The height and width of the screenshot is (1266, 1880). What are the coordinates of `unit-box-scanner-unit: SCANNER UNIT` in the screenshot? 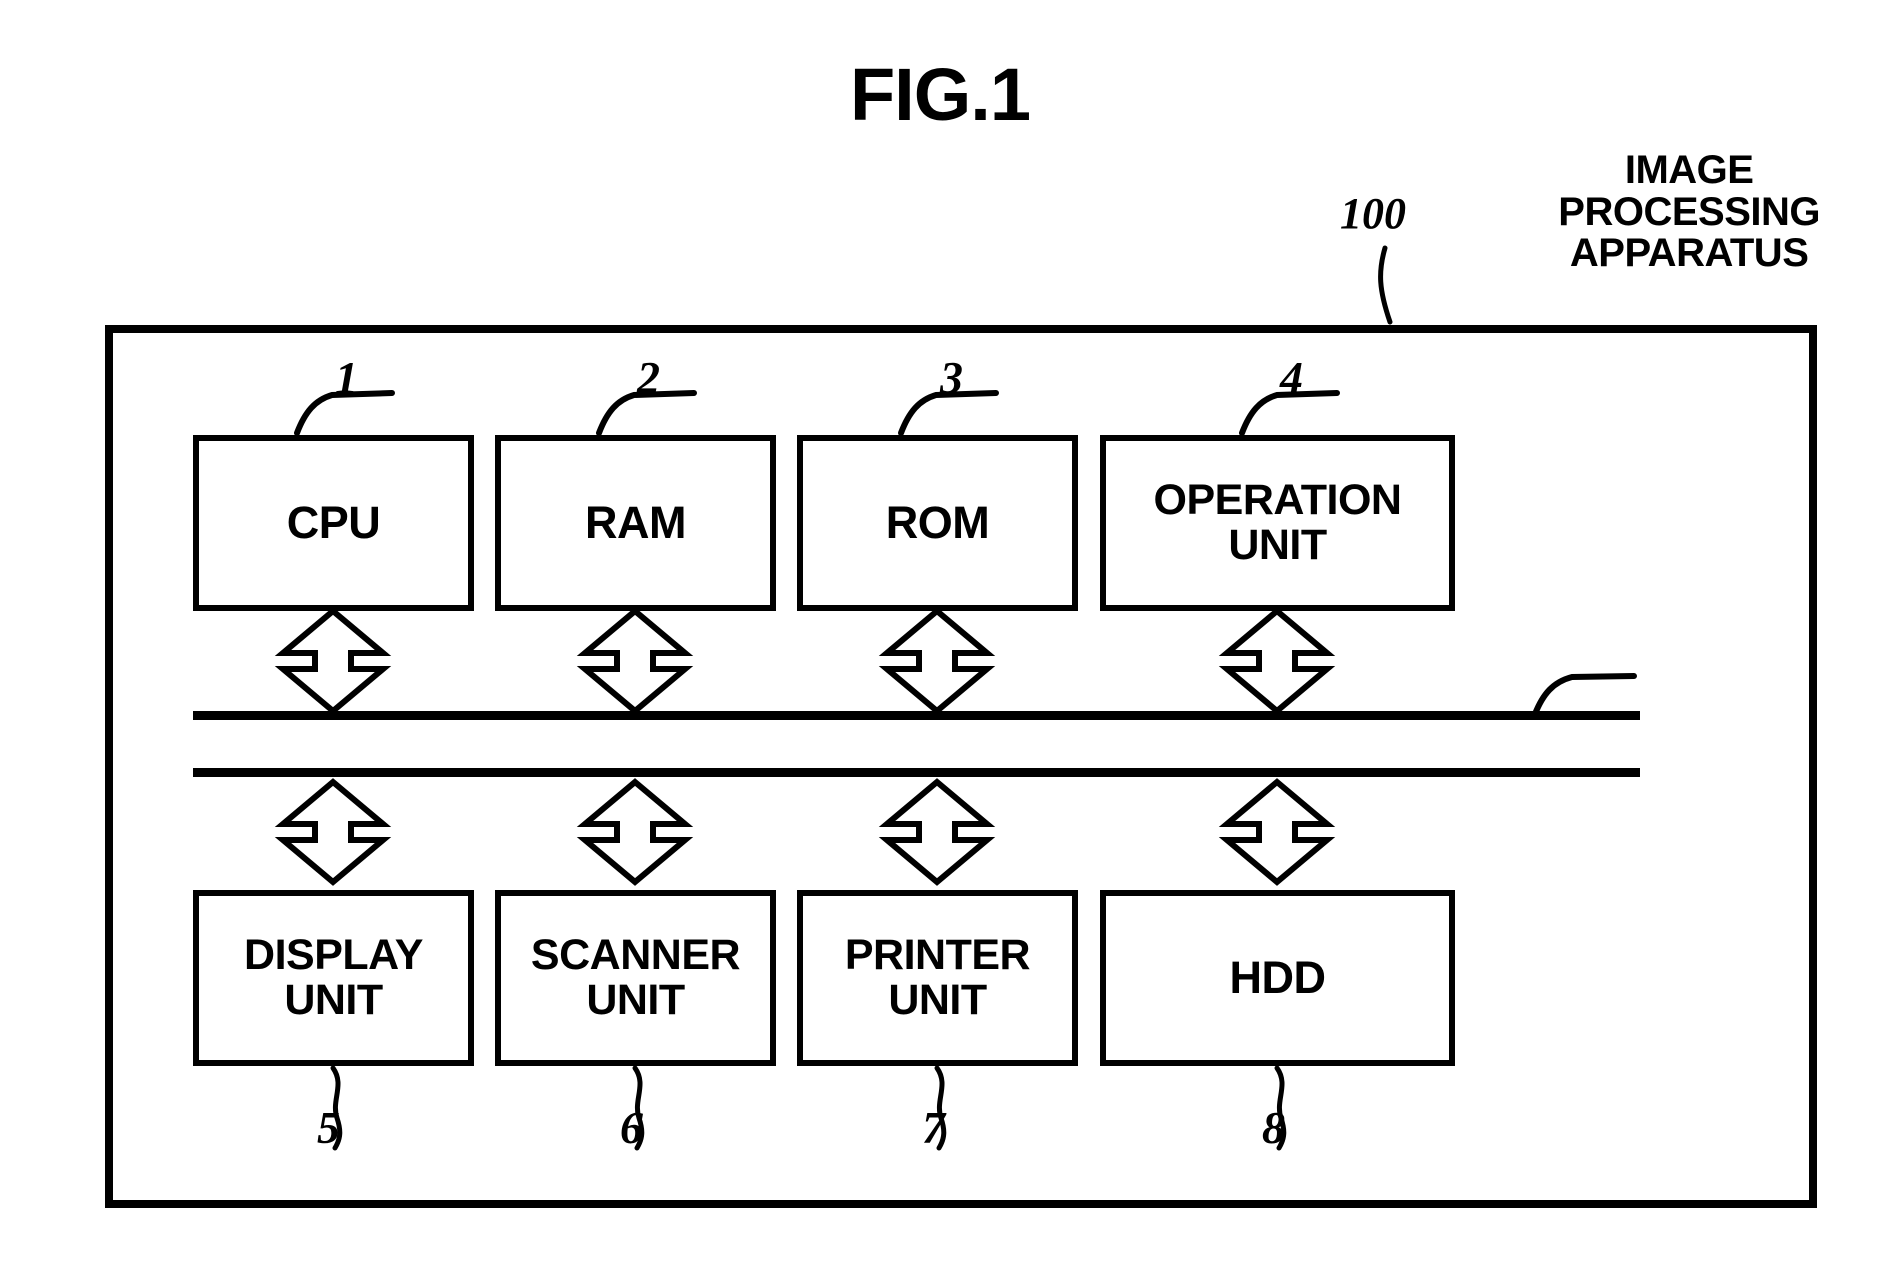 It's located at (635, 978).